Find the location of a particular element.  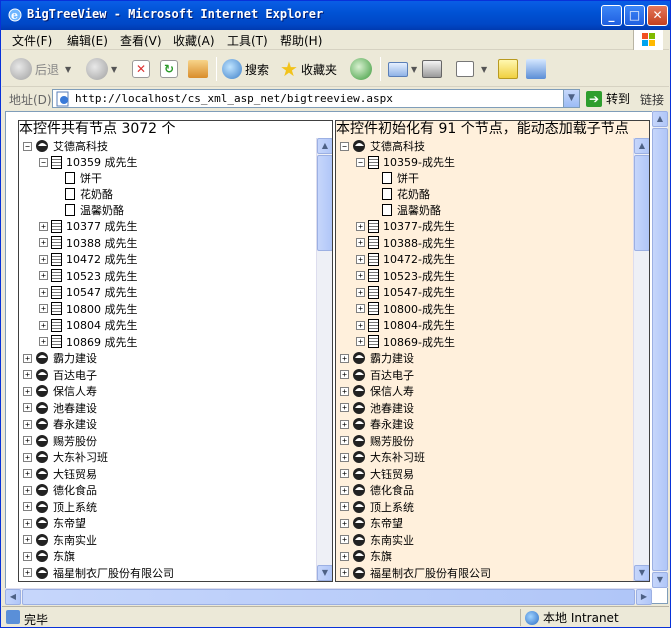

tree-node-company: + 德化食品 is located at coordinates (377, 490).